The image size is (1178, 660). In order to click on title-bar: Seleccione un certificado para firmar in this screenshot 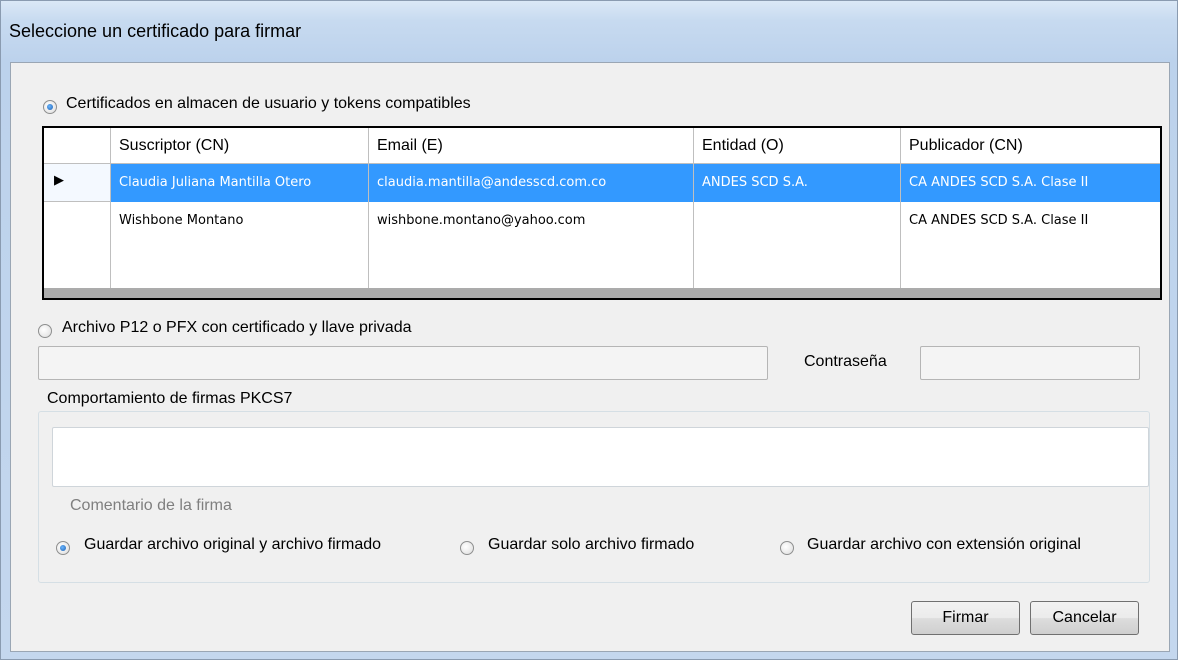, I will do `click(589, 31)`.